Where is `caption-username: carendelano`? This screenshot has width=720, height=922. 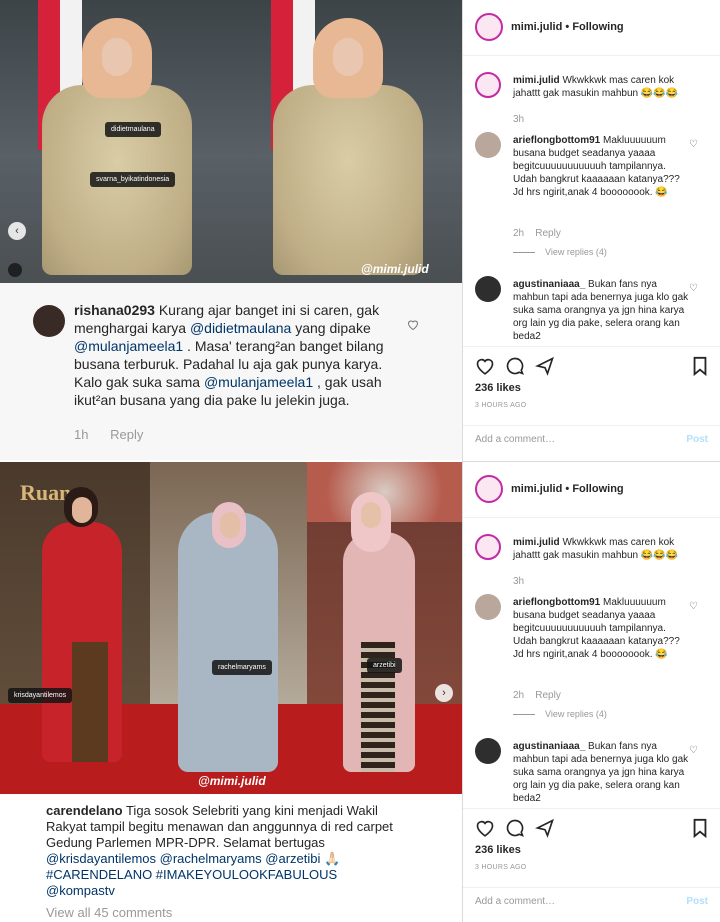
caption-username: carendelano is located at coordinates (84, 810).